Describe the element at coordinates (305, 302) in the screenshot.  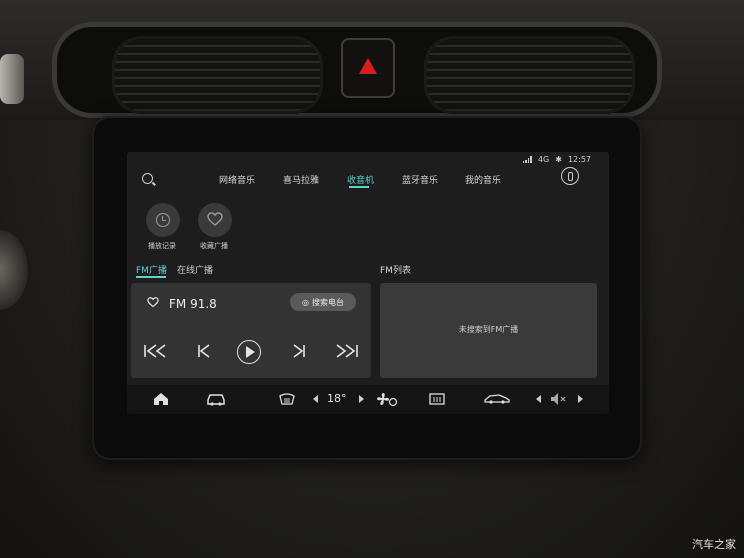
I see `radio-wave-icon: ◎` at that location.